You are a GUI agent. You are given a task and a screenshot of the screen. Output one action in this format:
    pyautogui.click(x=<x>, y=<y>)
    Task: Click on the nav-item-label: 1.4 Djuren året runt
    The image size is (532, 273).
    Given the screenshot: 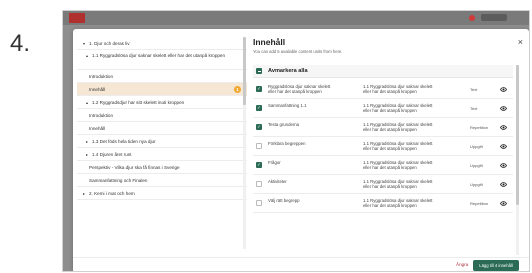 What is the action you would take?
    pyautogui.click(x=112, y=154)
    